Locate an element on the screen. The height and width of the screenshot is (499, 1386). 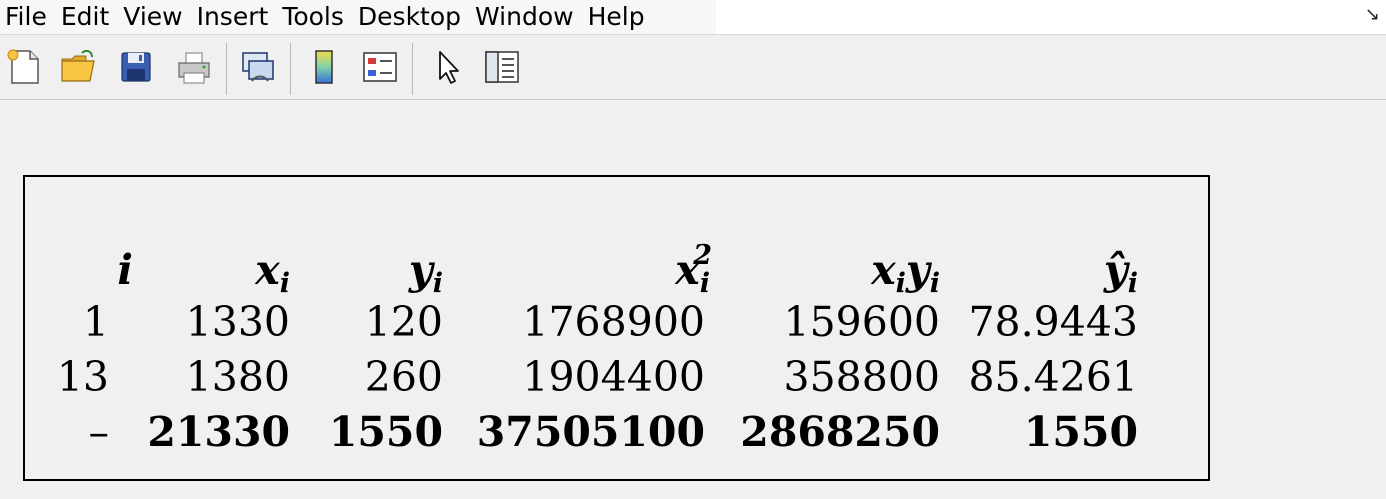
menu-file: File is located at coordinates (28, 17).